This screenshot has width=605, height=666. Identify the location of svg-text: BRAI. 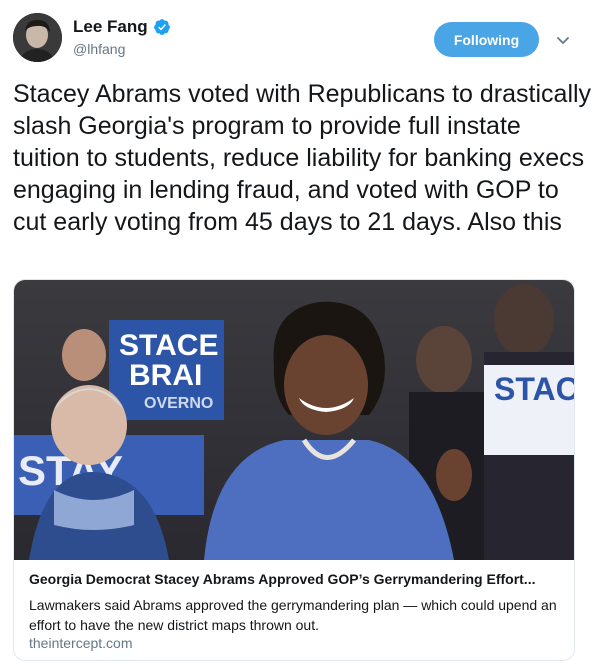
(165, 375).